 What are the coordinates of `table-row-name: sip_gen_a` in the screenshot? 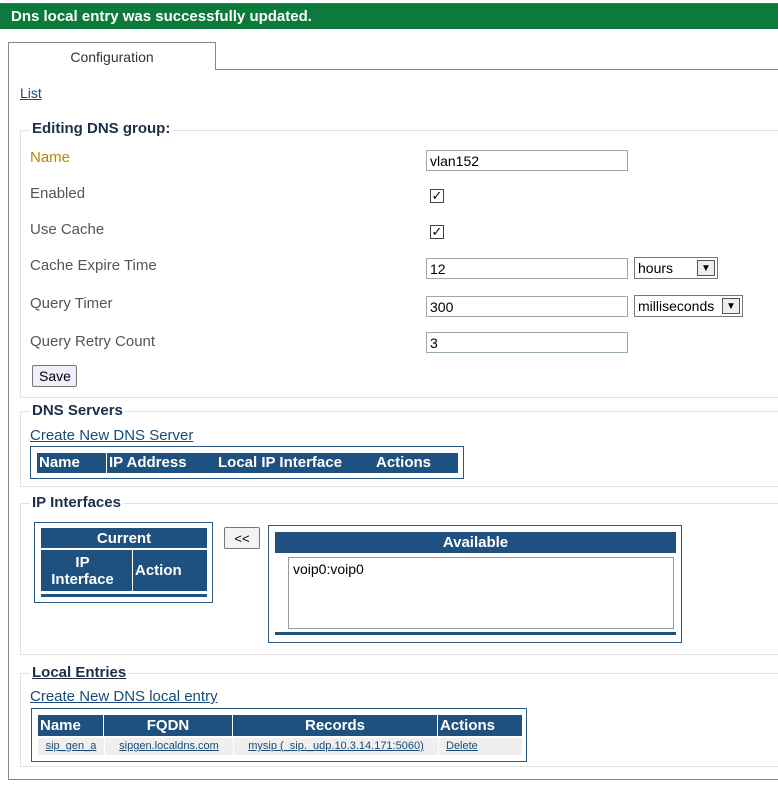 It's located at (71, 746).